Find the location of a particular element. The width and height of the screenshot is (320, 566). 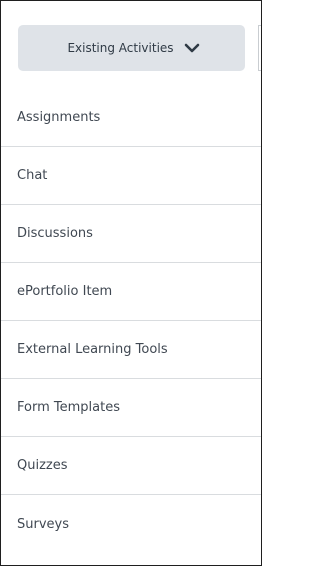

menu-item-quizzes: Quizzes is located at coordinates (131, 466).